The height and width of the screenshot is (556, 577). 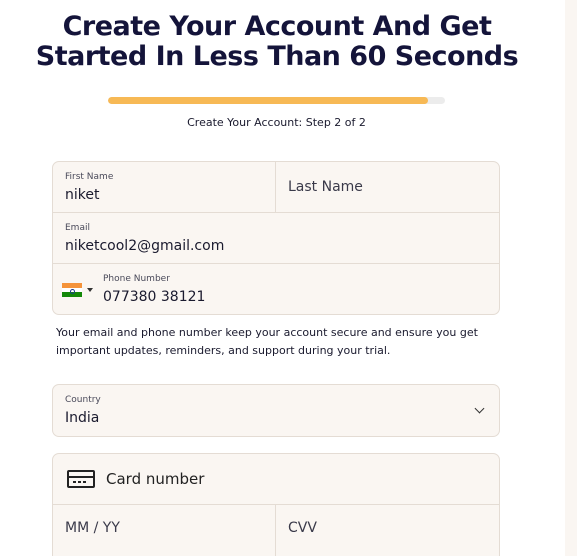 I want to click on card-number-placeholder: Card number, so click(x=155, y=479).